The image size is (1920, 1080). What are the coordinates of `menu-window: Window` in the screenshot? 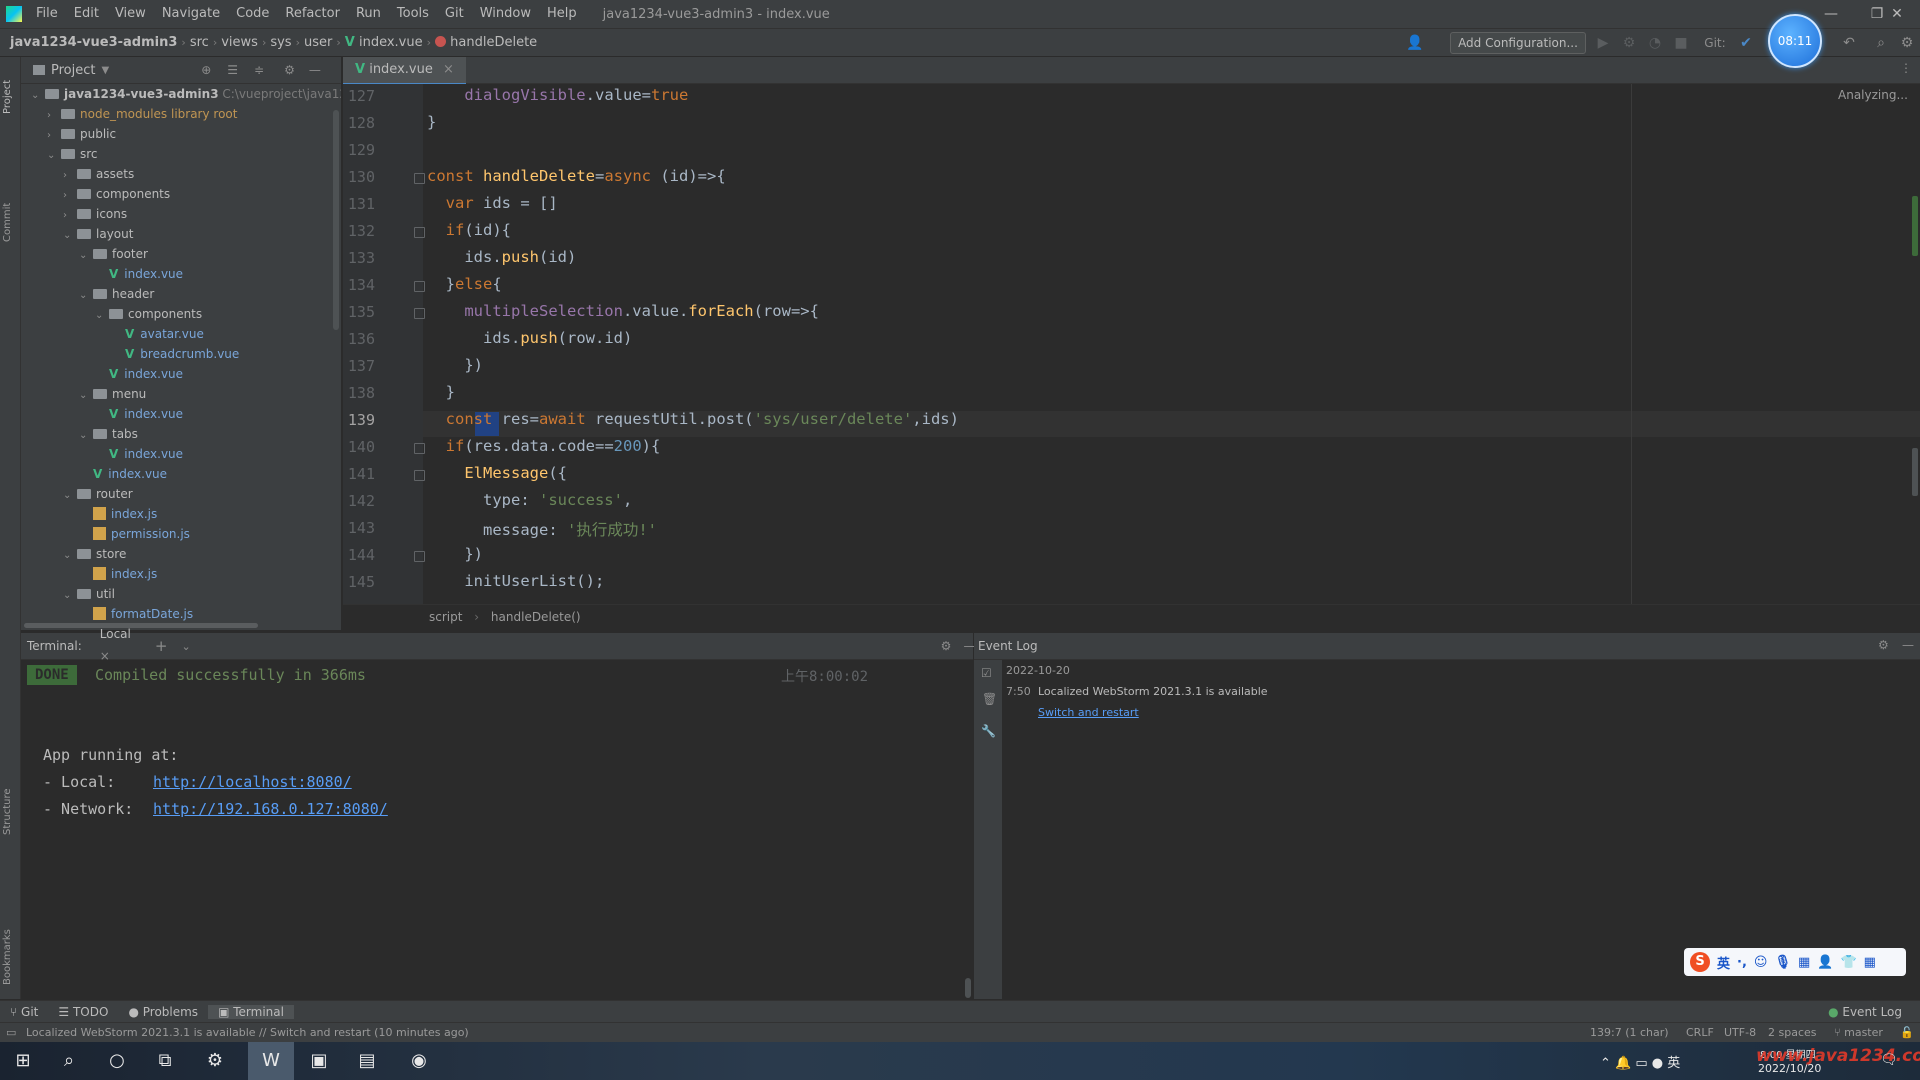 It's located at (505, 14).